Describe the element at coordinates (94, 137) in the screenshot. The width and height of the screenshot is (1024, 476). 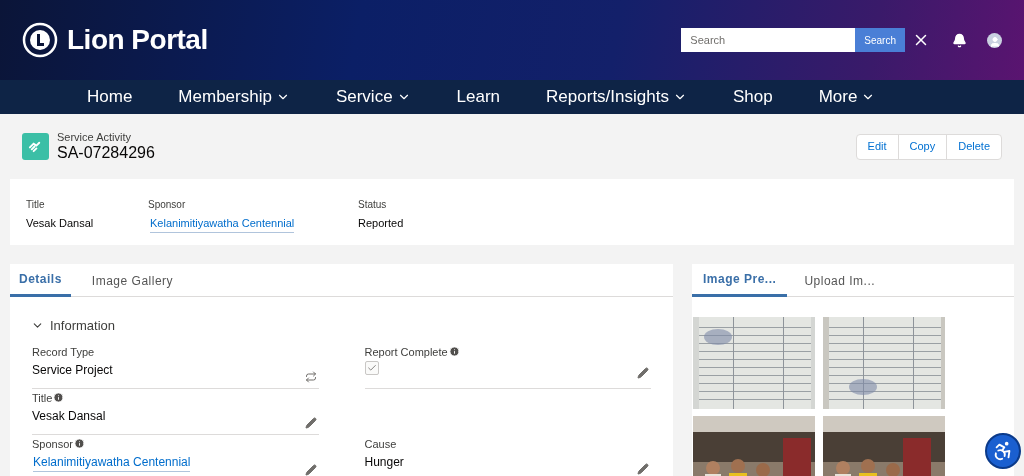
I see `record-type: Service Activity` at that location.